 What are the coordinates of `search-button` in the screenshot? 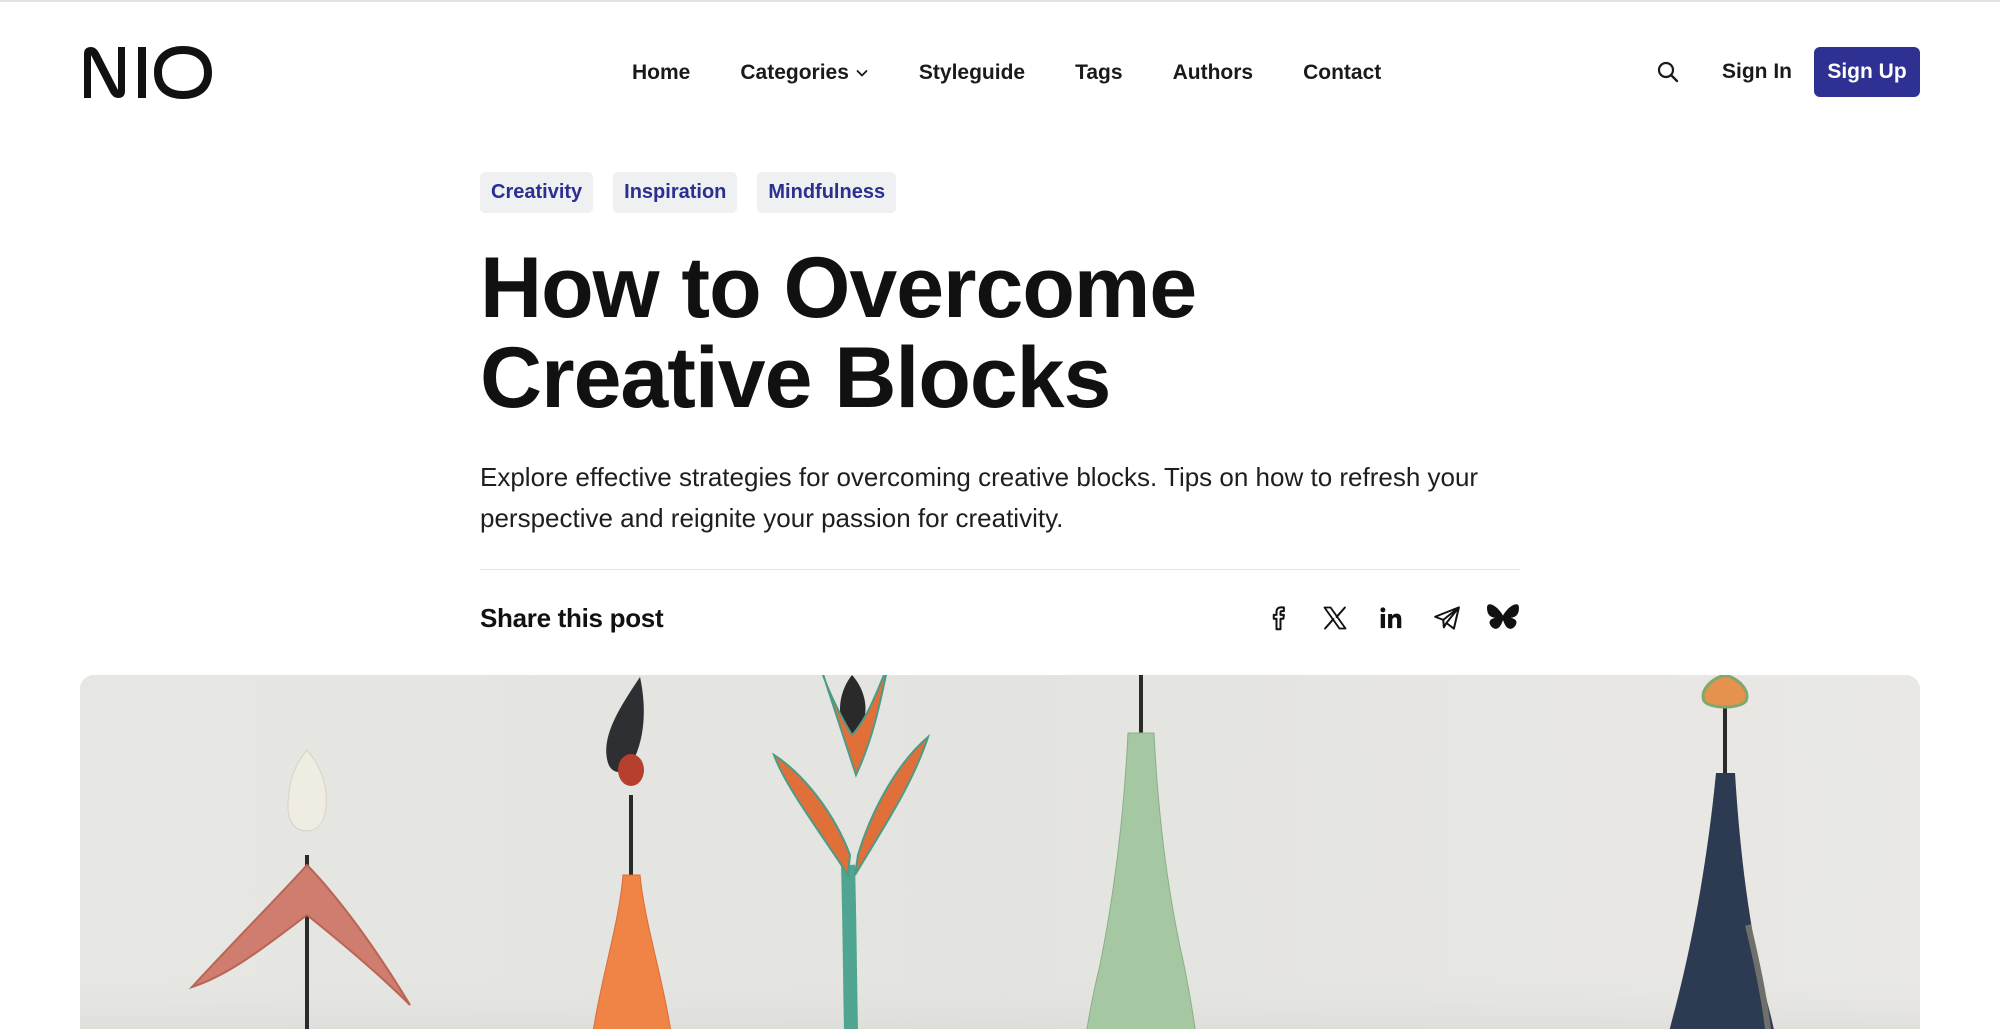 It's located at (1668, 72).